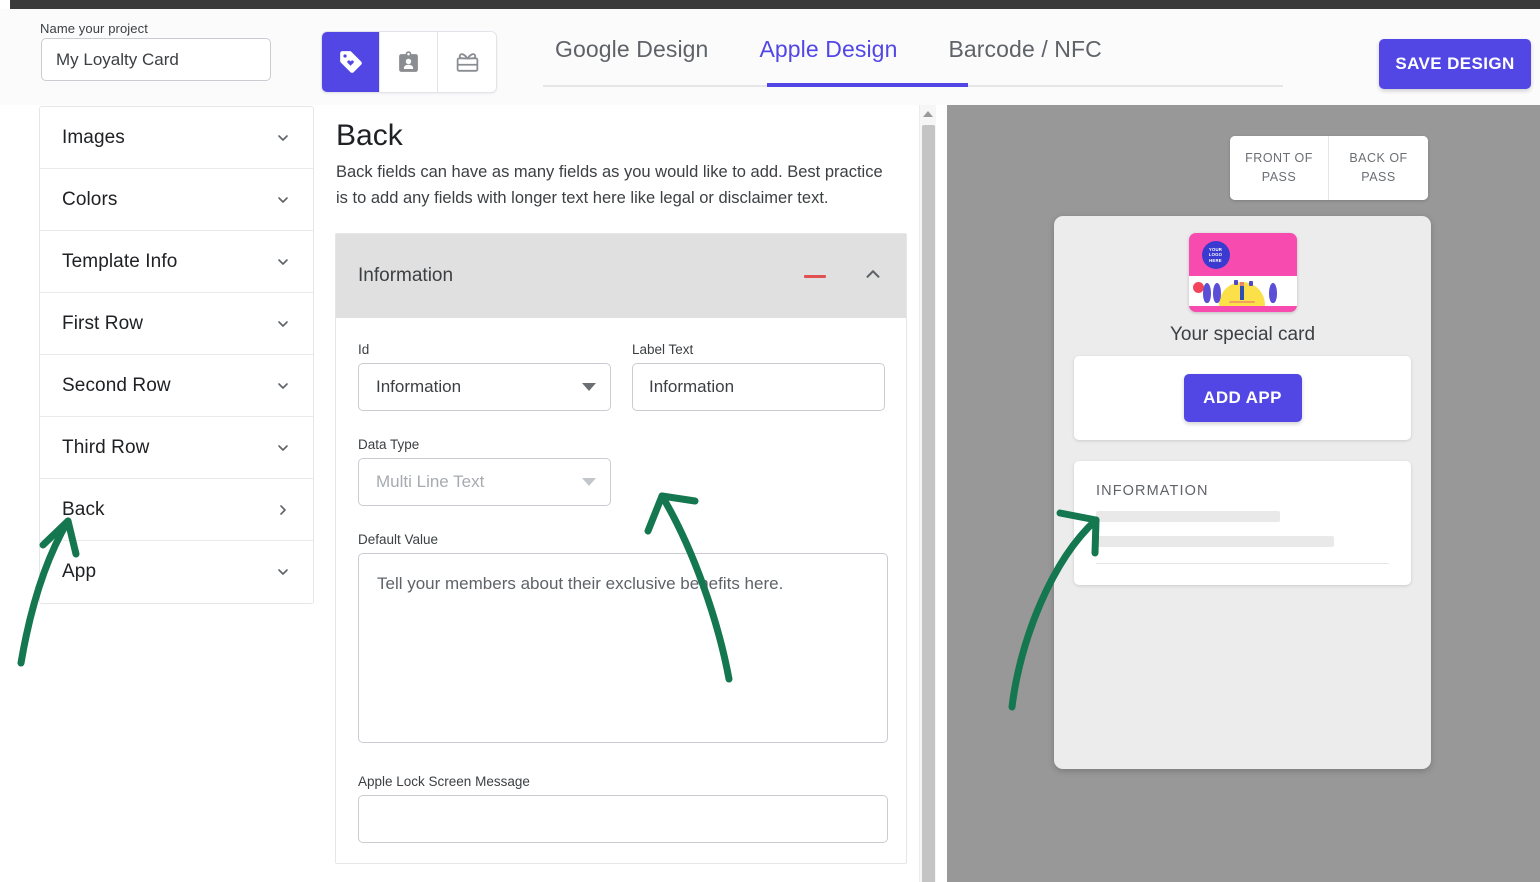 The height and width of the screenshot is (882, 1540). Describe the element at coordinates (1024, 57) in the screenshot. I see `tab-barcode-nfc: Barcode / NFC` at that location.